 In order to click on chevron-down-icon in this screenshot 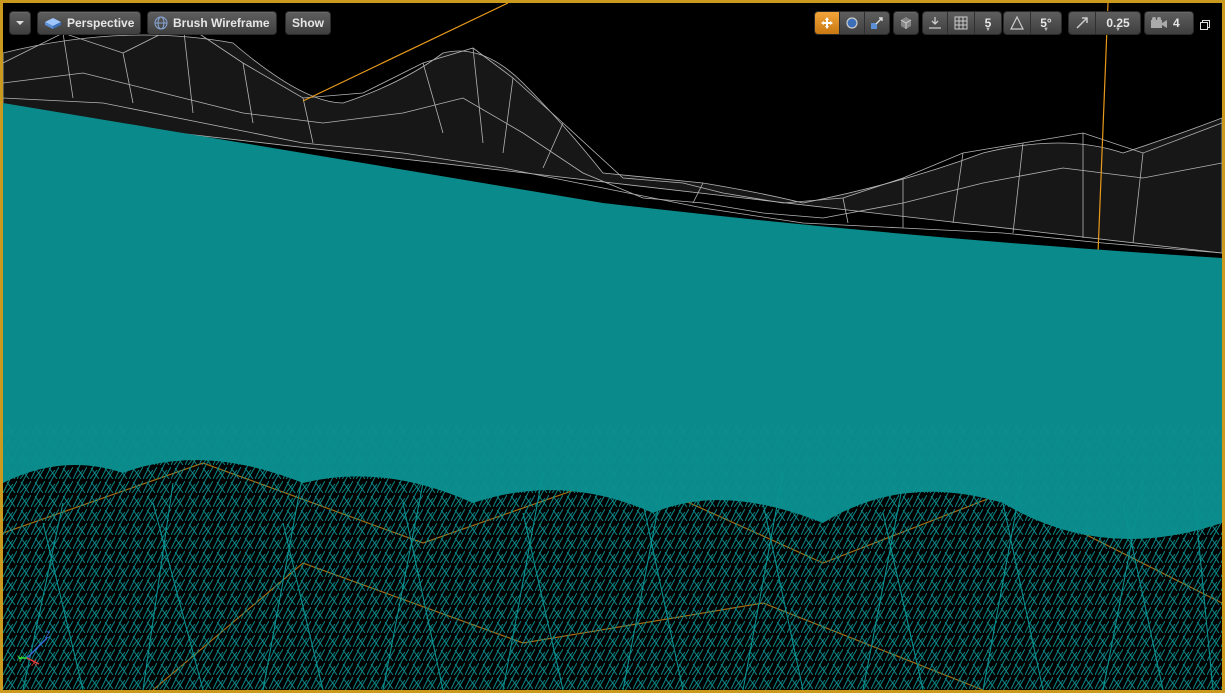, I will do `click(20, 23)`.